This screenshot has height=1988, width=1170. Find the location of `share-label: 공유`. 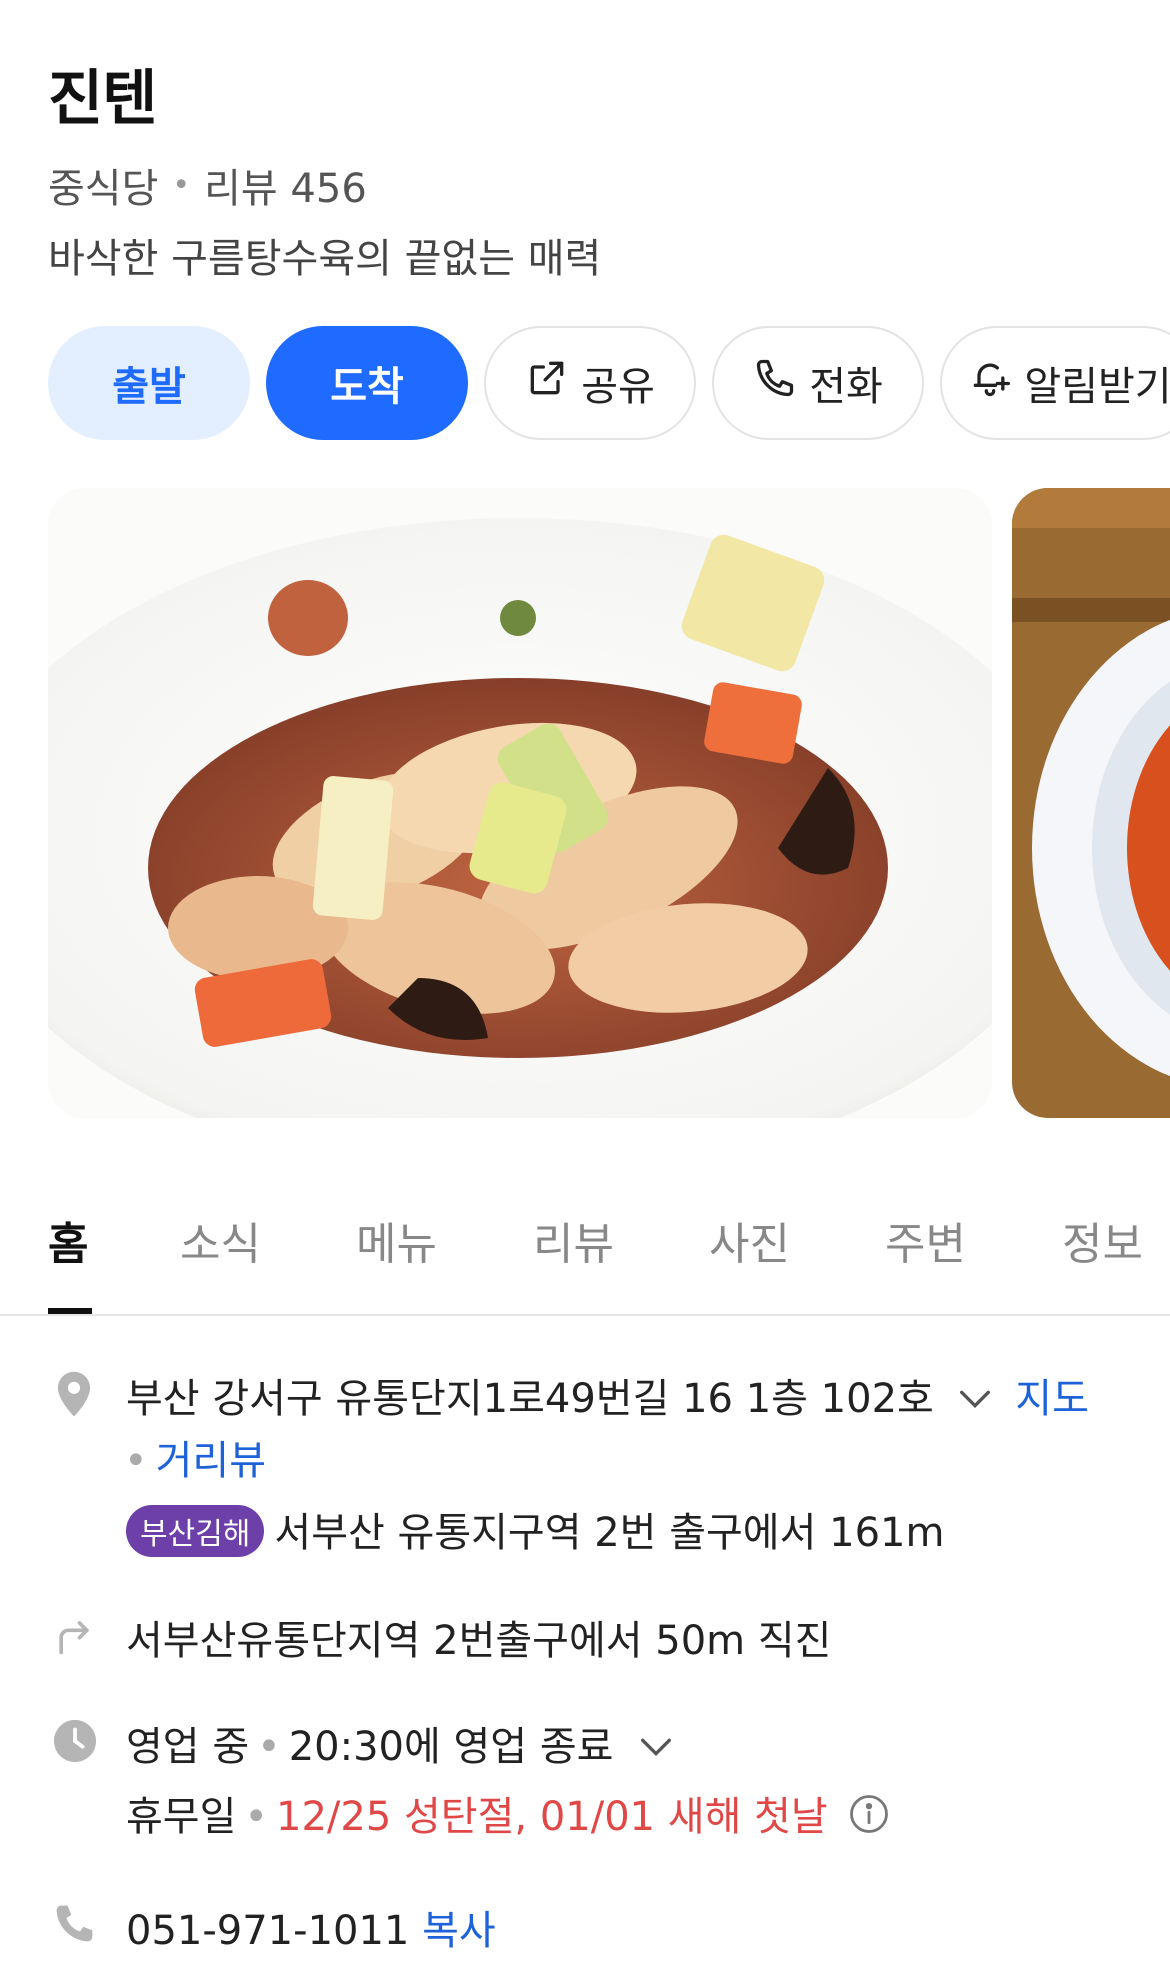

share-label: 공유 is located at coordinates (618, 387).